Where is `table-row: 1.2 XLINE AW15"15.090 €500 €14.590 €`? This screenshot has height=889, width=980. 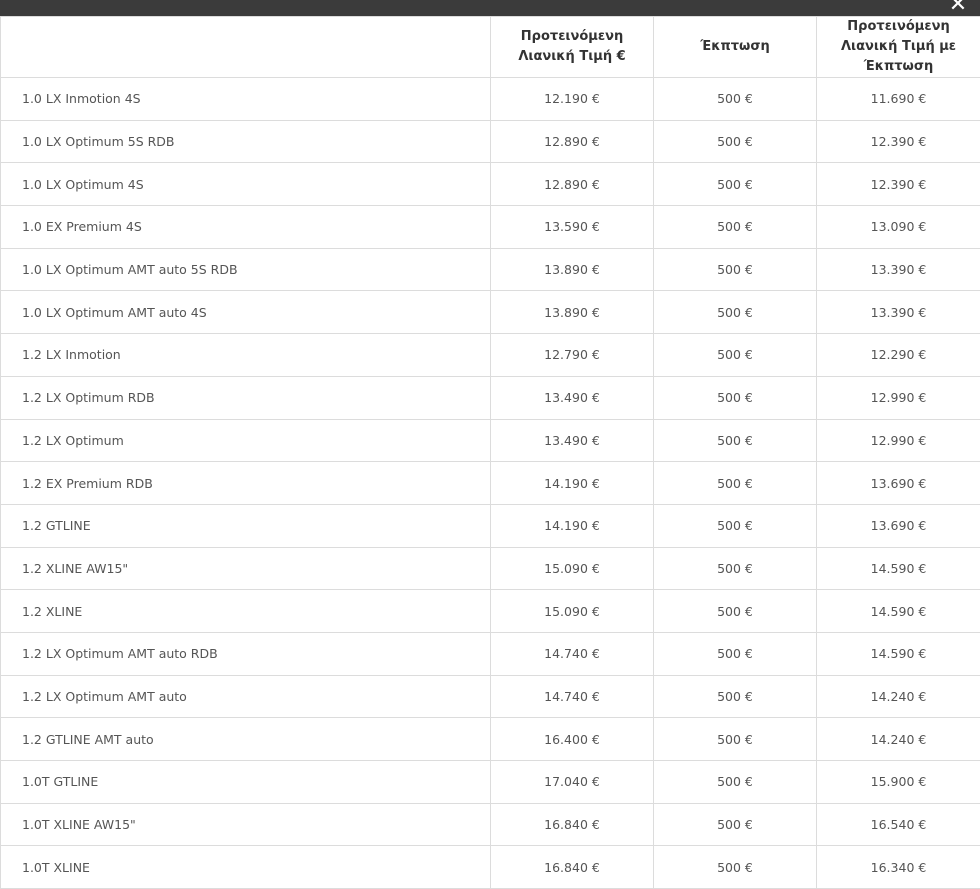 table-row: 1.2 XLINE AW15"15.090 €500 €14.590 € is located at coordinates (490, 568).